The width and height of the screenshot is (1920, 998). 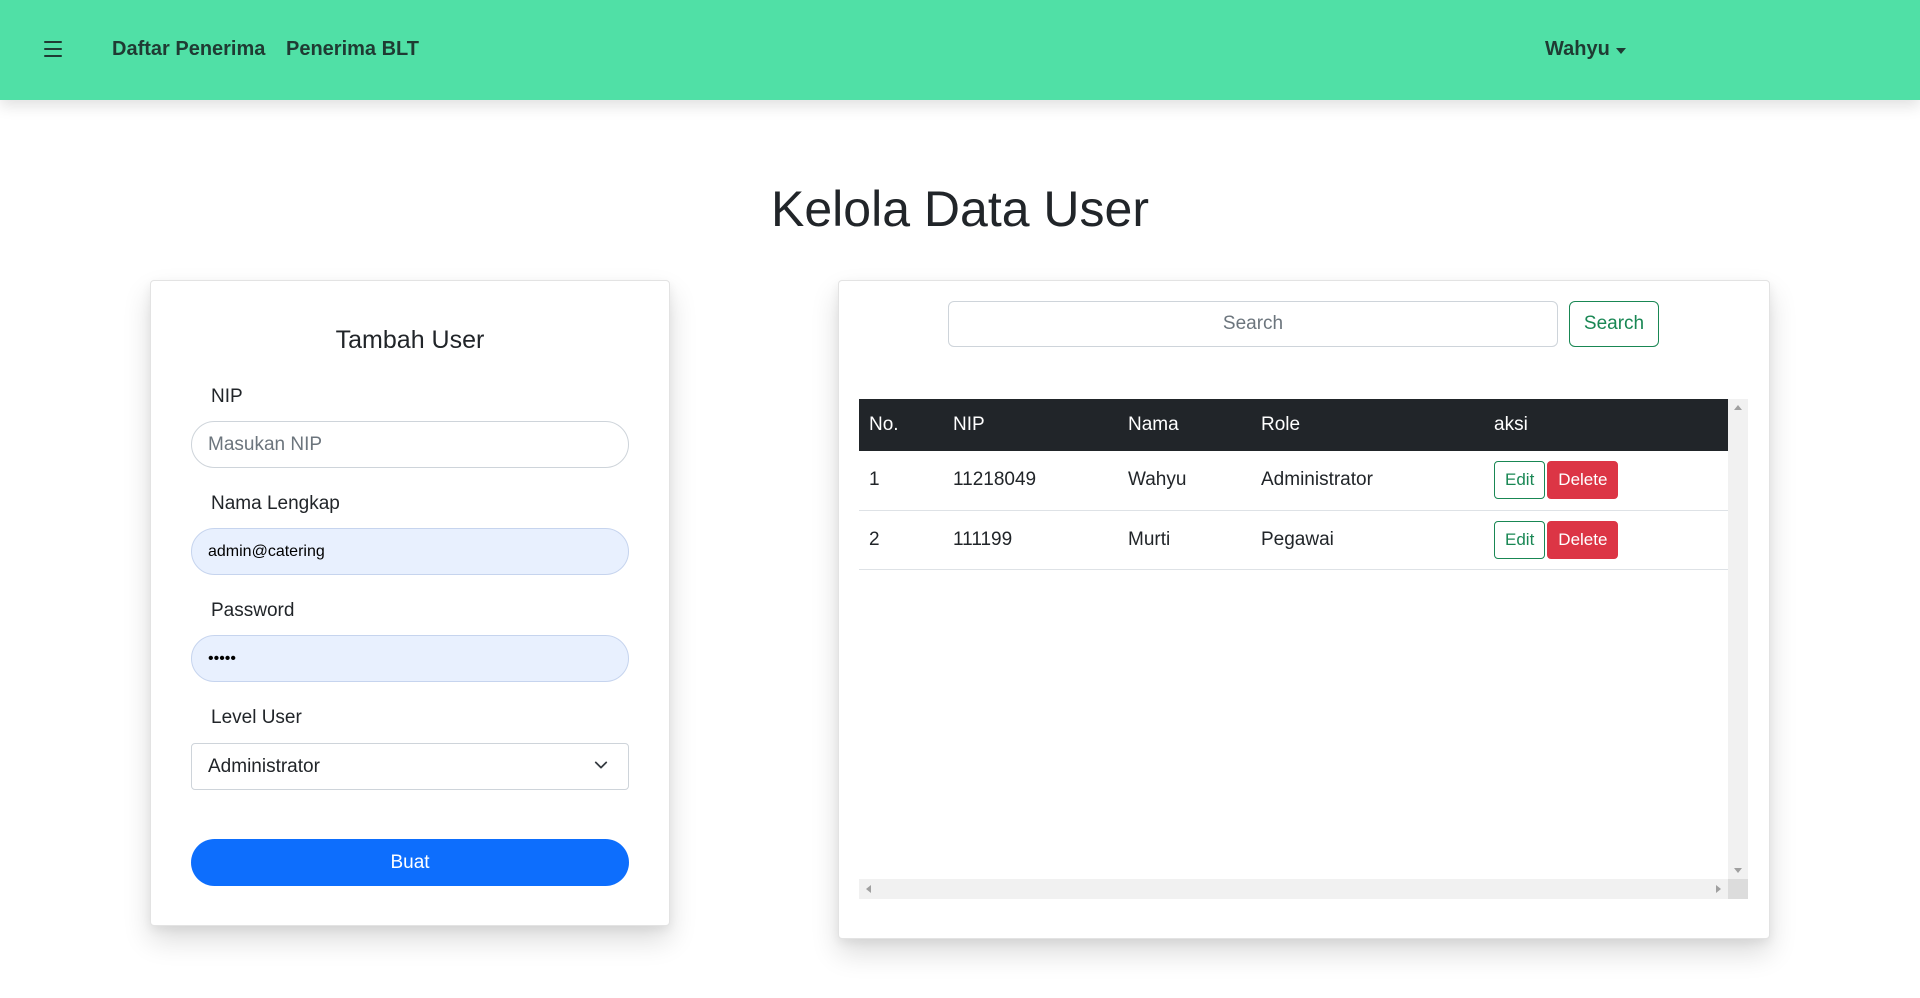 What do you see at coordinates (352, 49) in the screenshot?
I see `nav-link-penerima-blt: Penerima BLT` at bounding box center [352, 49].